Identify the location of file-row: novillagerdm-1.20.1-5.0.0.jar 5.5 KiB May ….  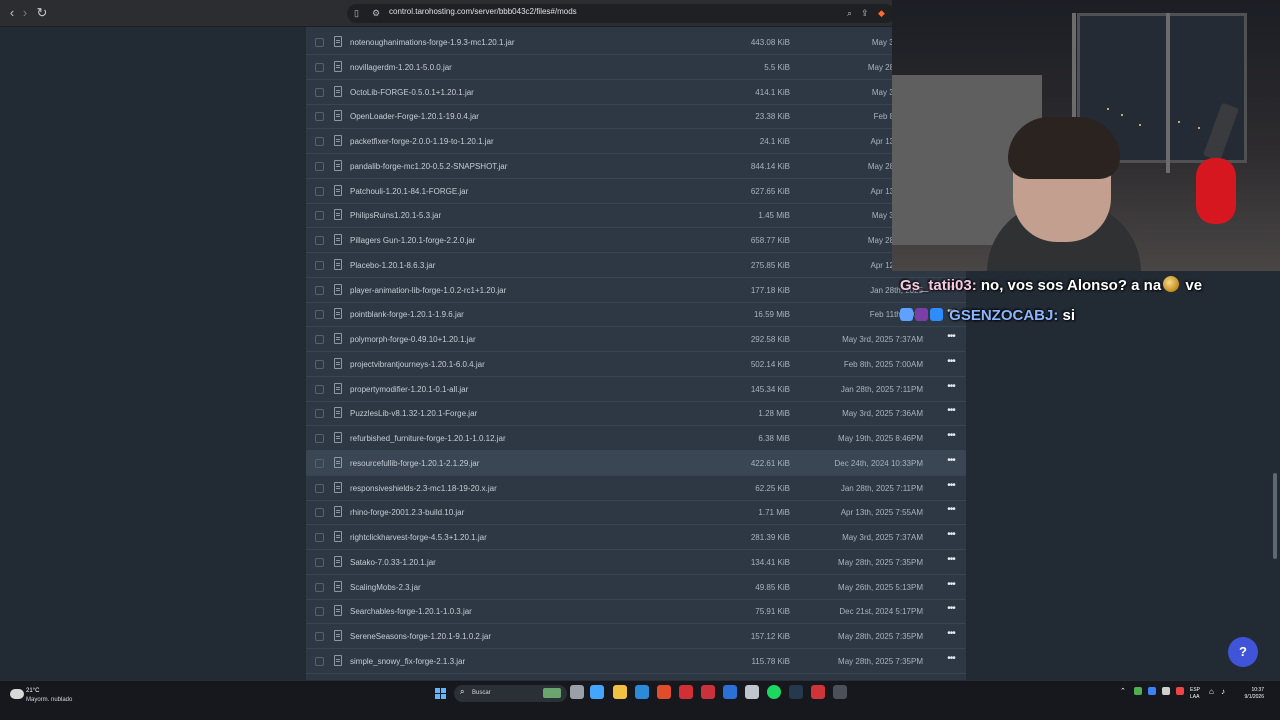
(636, 67).